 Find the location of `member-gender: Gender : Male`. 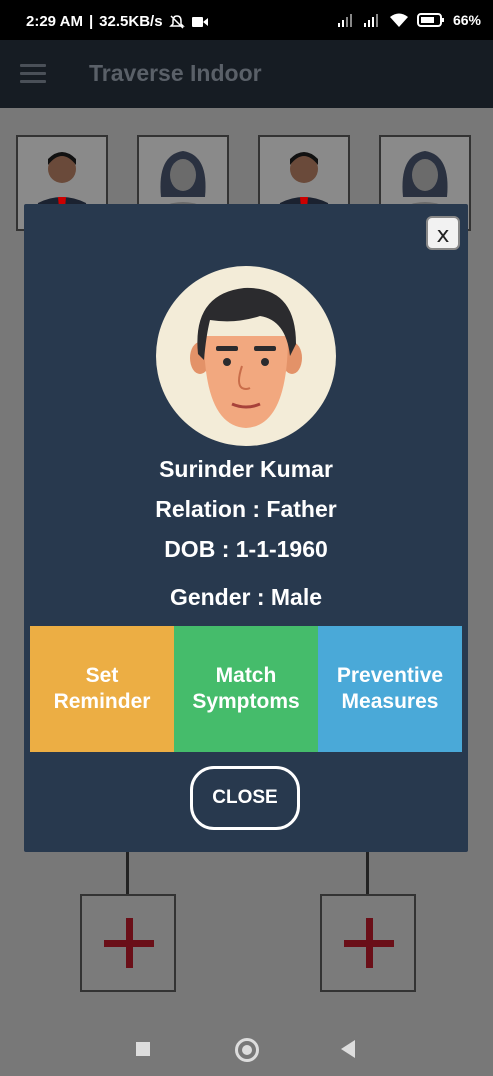

member-gender: Gender : Male is located at coordinates (246, 597).